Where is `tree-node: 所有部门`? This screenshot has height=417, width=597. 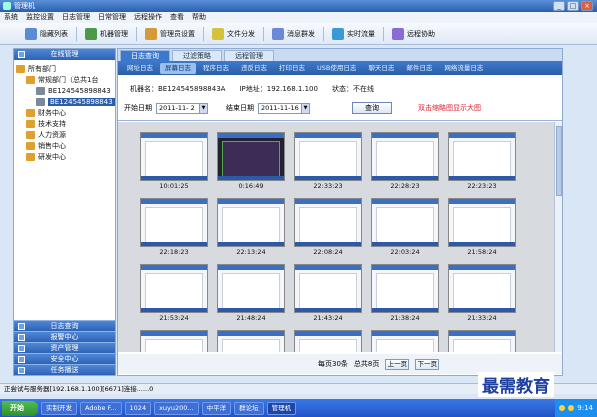 tree-node: 所有部门 is located at coordinates (64, 68).